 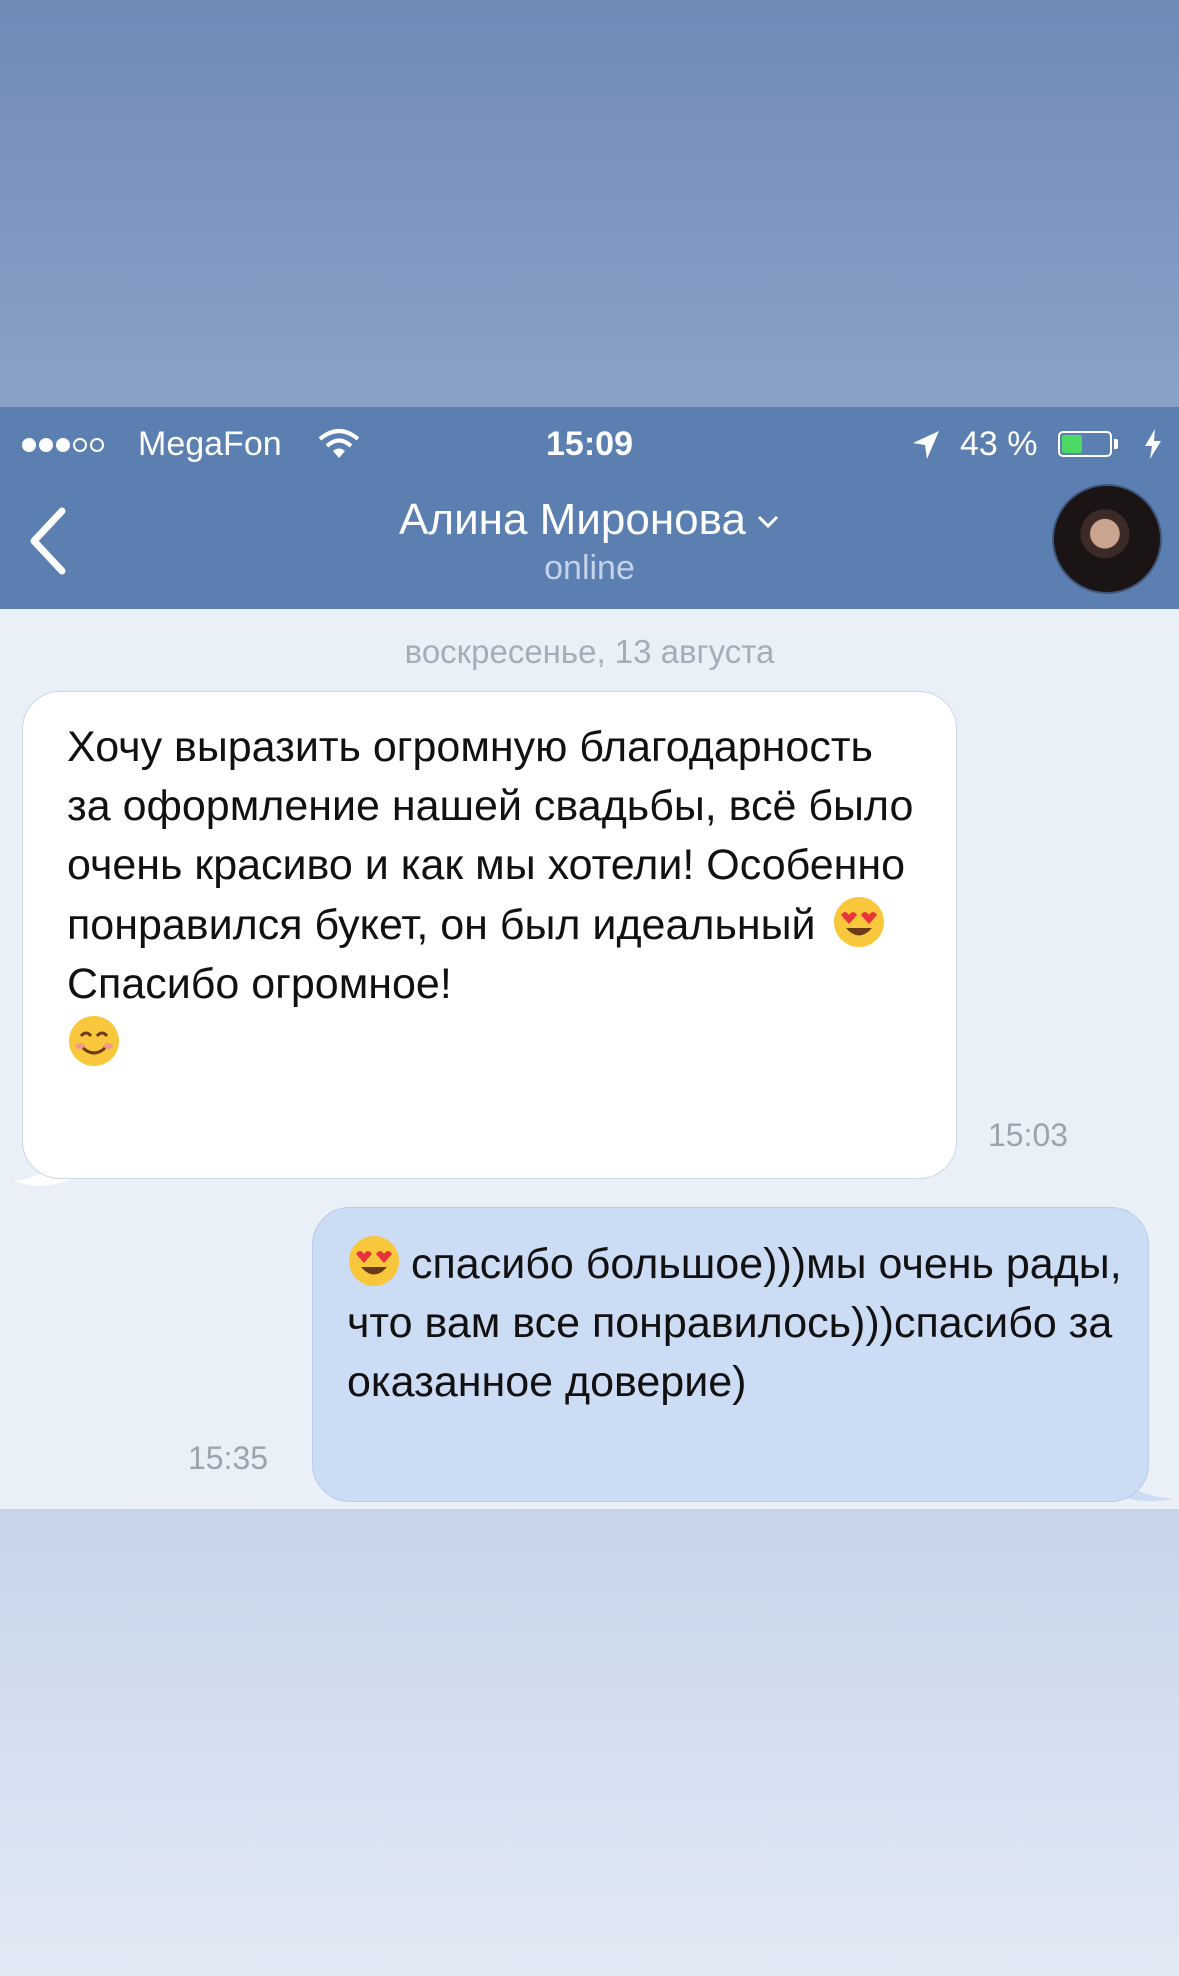 What do you see at coordinates (1072, 444) in the screenshot?
I see `battery-level-fill` at bounding box center [1072, 444].